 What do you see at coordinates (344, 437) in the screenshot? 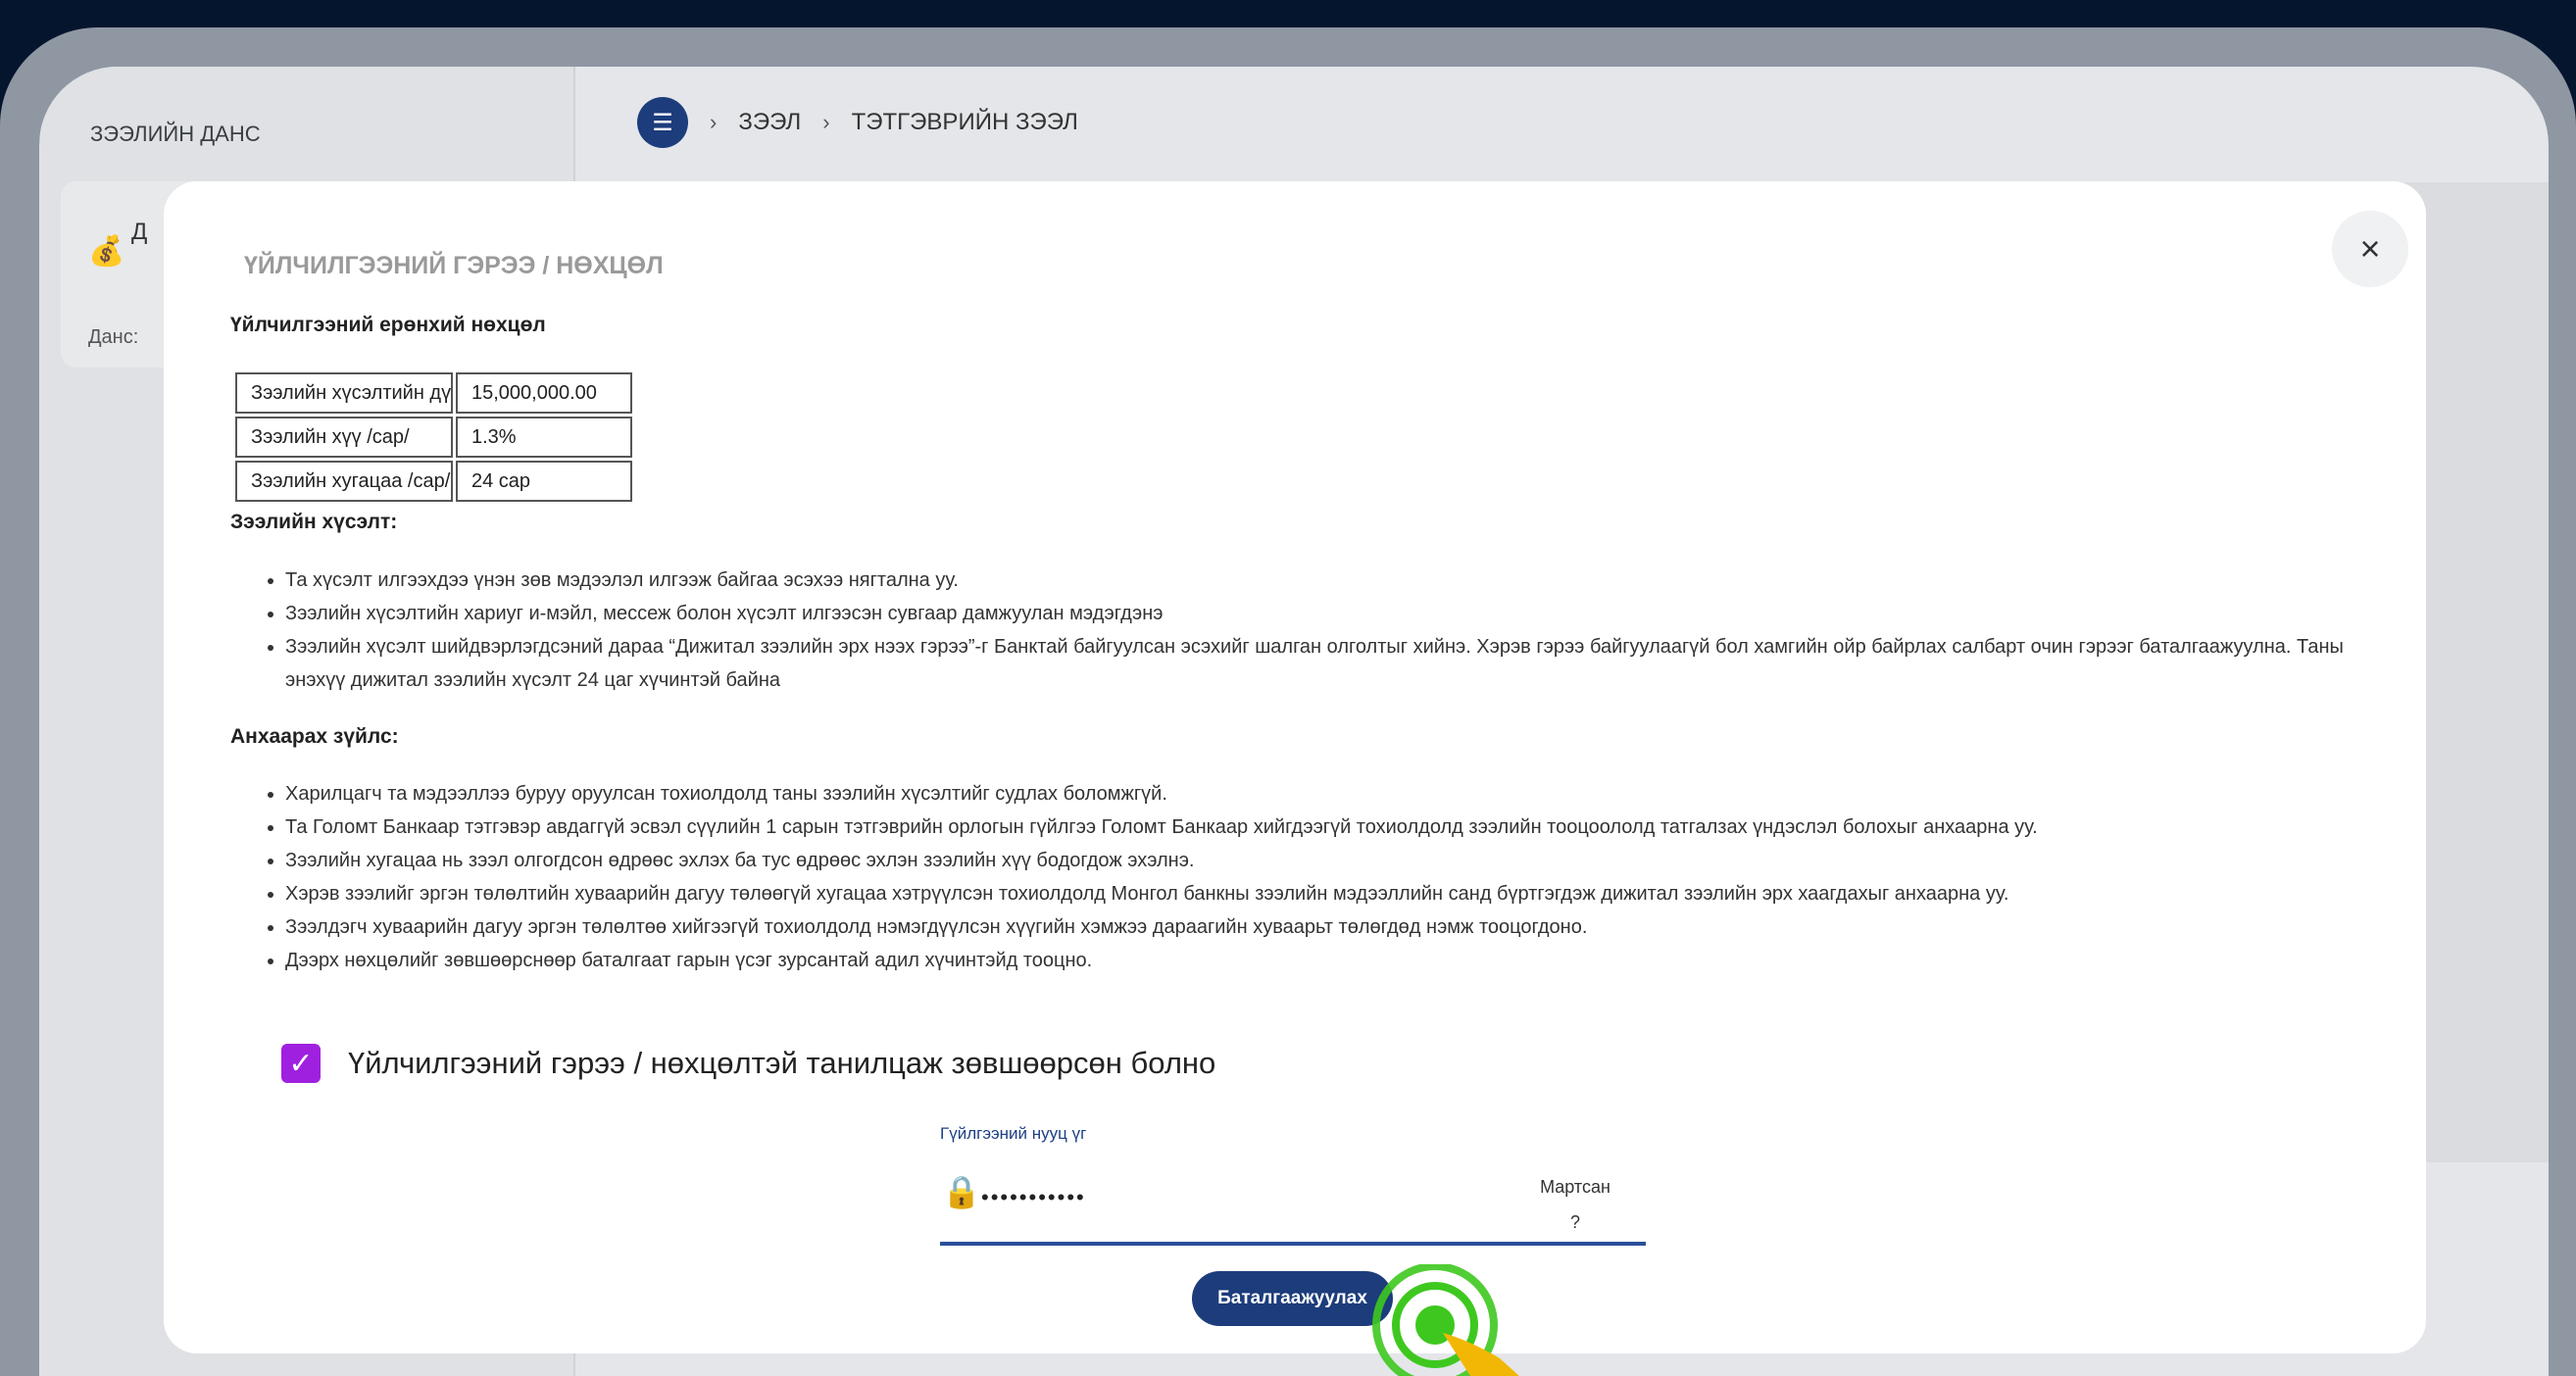
I see `term-key: Зээлийн хүү /сар/` at bounding box center [344, 437].